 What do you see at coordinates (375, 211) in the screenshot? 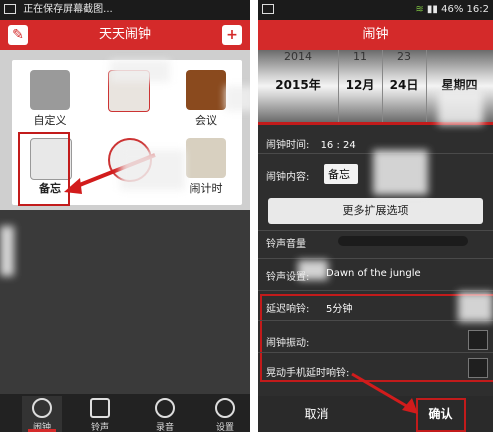
I see `more-options-button: 更多扩展选项` at bounding box center [375, 211].